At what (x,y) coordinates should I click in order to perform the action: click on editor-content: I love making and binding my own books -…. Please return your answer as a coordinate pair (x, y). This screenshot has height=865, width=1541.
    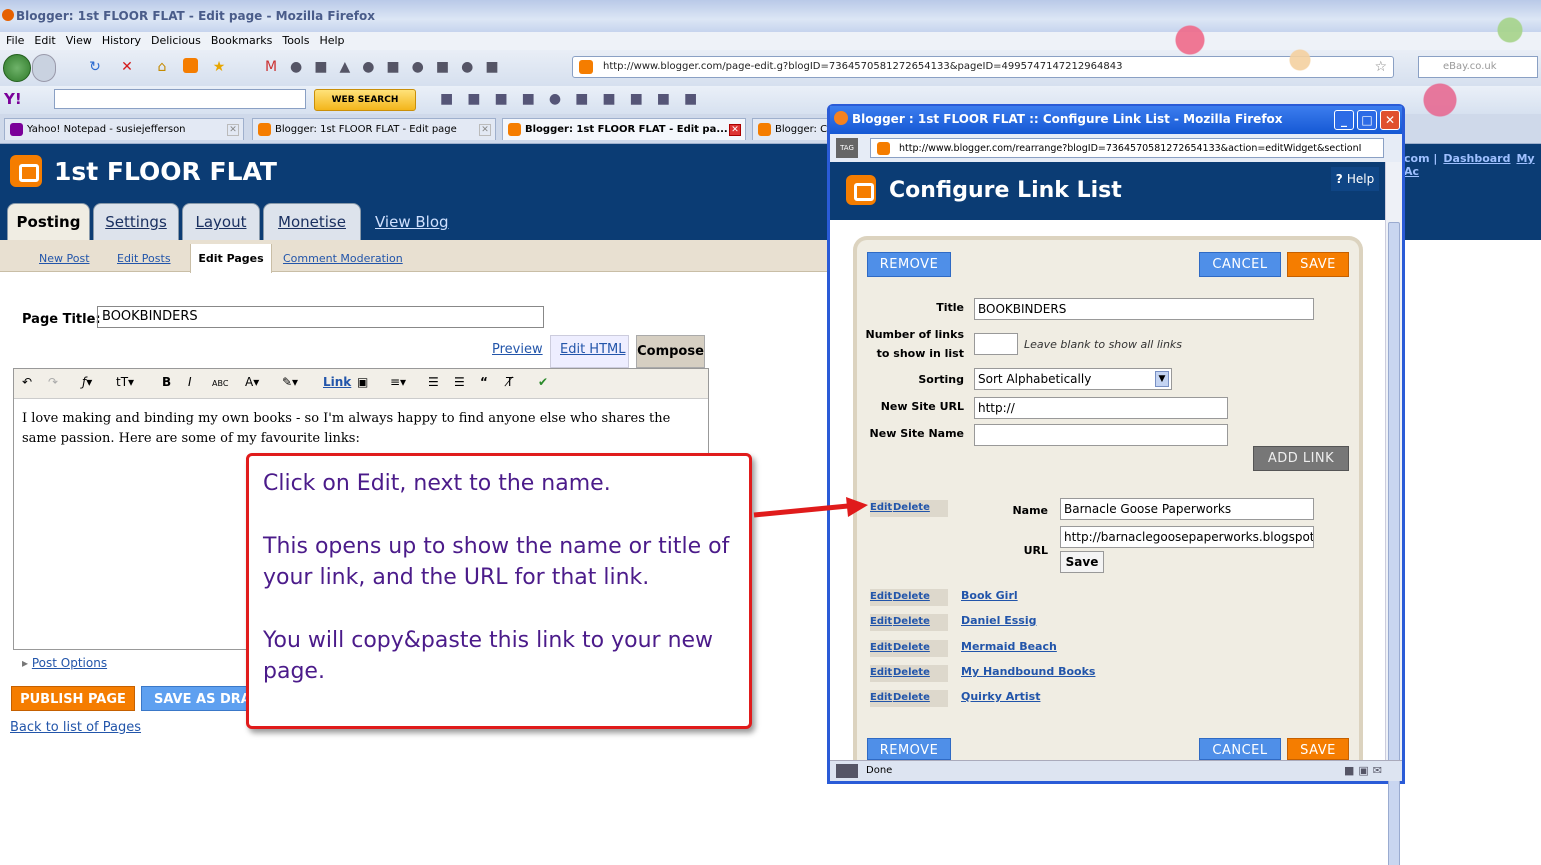
    Looking at the image, I should click on (357, 429).